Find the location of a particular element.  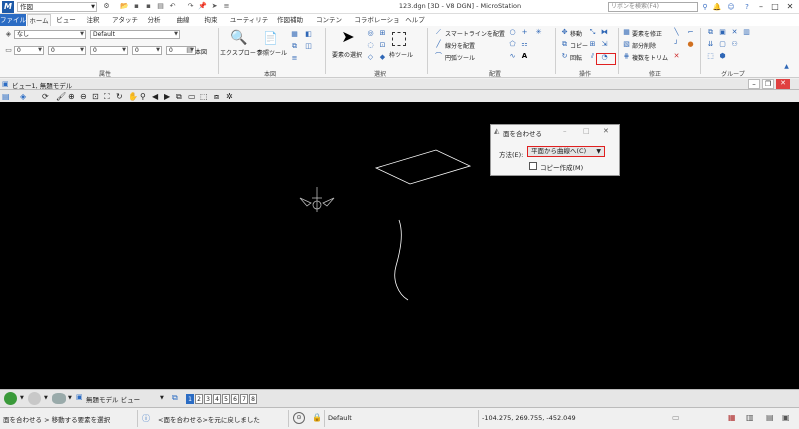

window-area-icon: ⊡ is located at coordinates (95, 96).